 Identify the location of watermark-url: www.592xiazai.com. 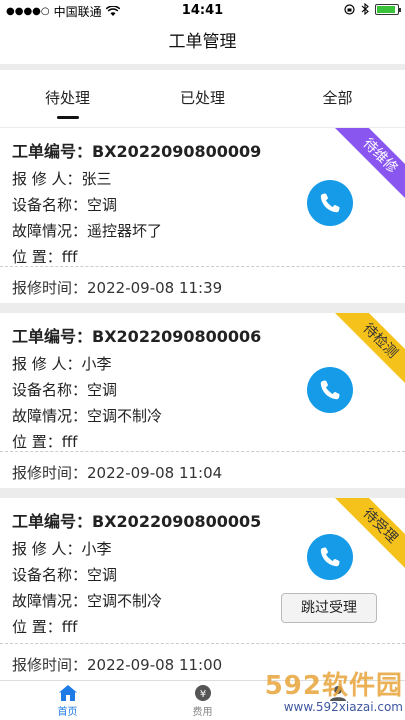
(343, 707).